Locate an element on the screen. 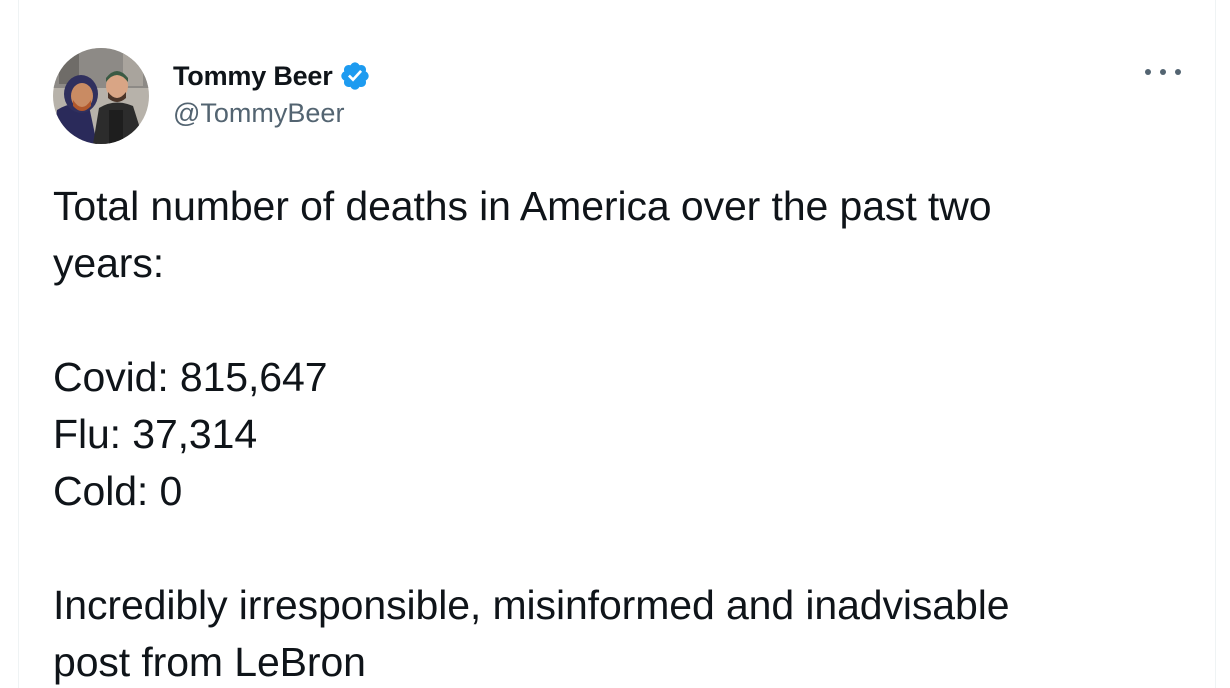  tweet-text-line: post from LeBron is located at coordinates (209, 662).